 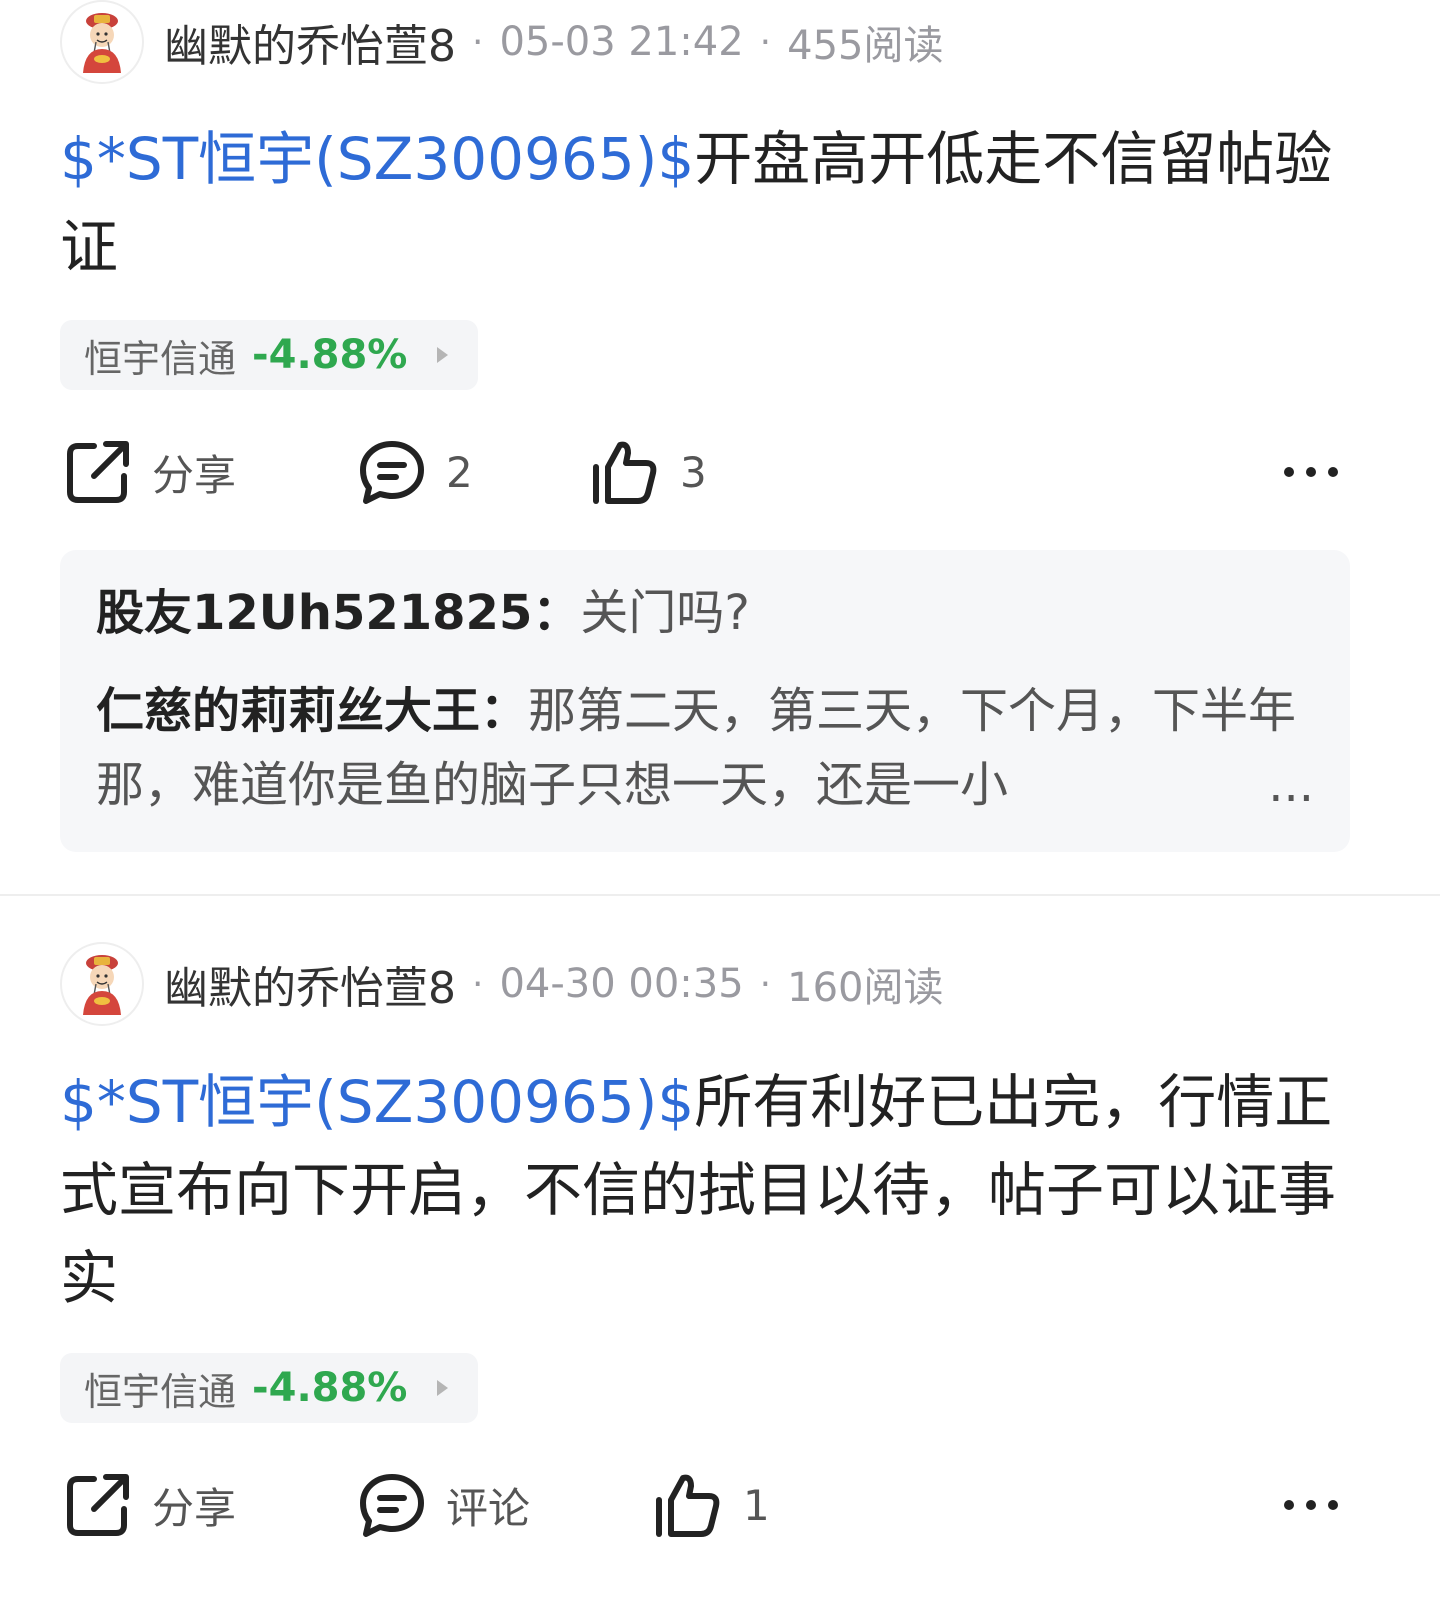 I want to click on like-count: 1, so click(x=756, y=1505).